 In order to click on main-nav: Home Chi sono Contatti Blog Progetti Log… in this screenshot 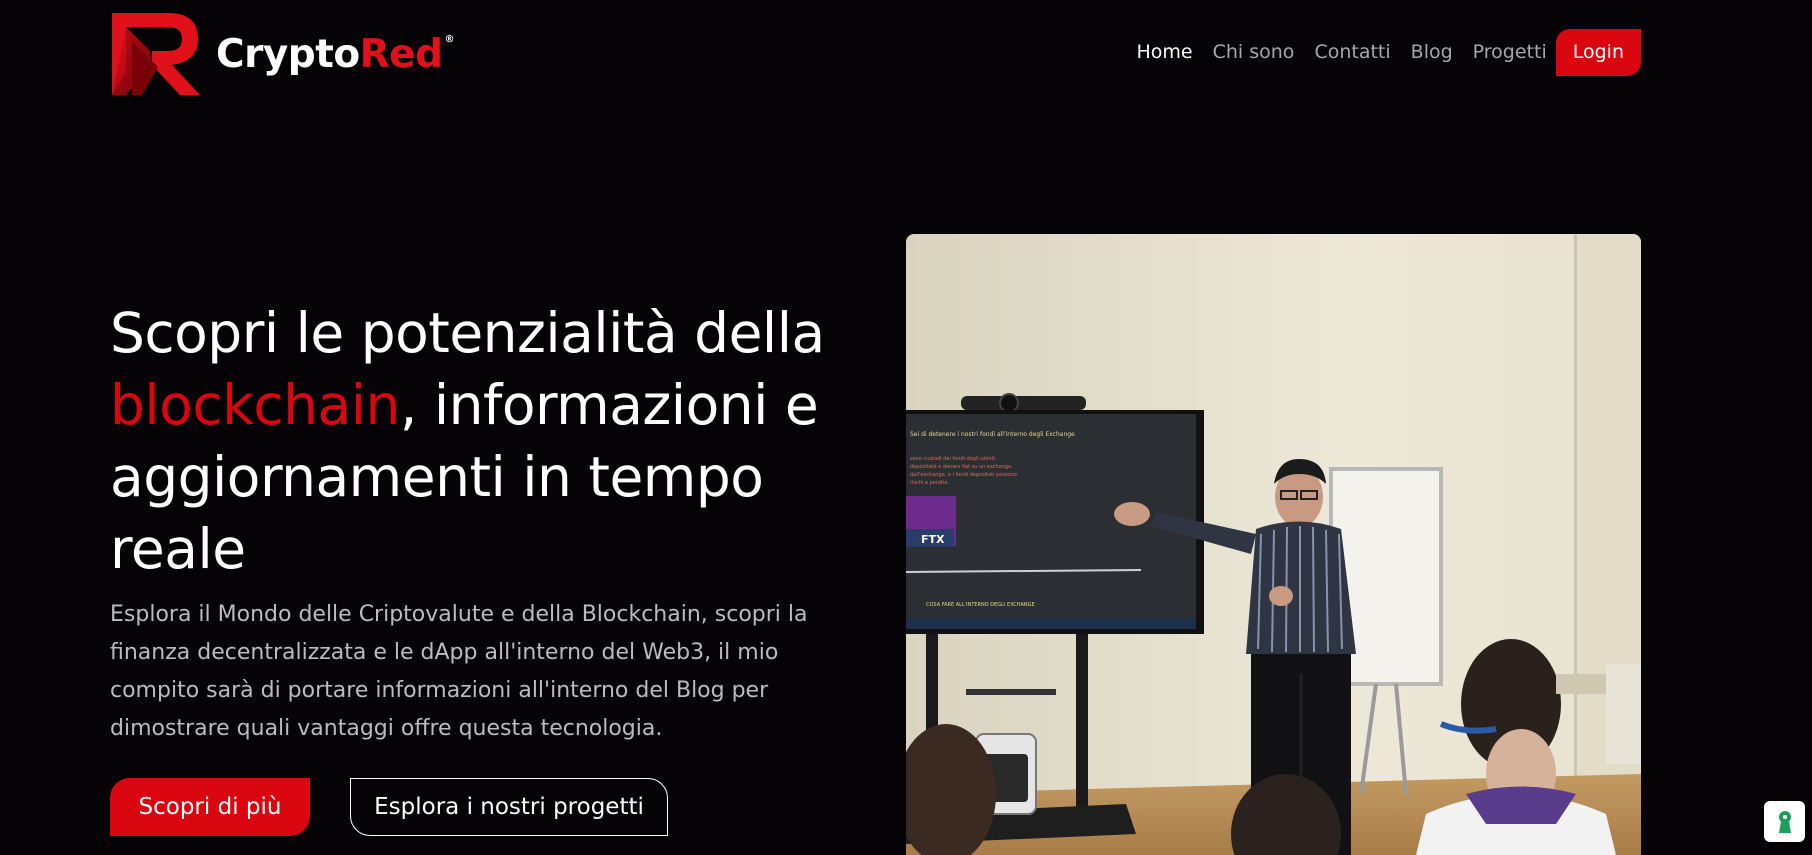, I will do `click(1379, 52)`.